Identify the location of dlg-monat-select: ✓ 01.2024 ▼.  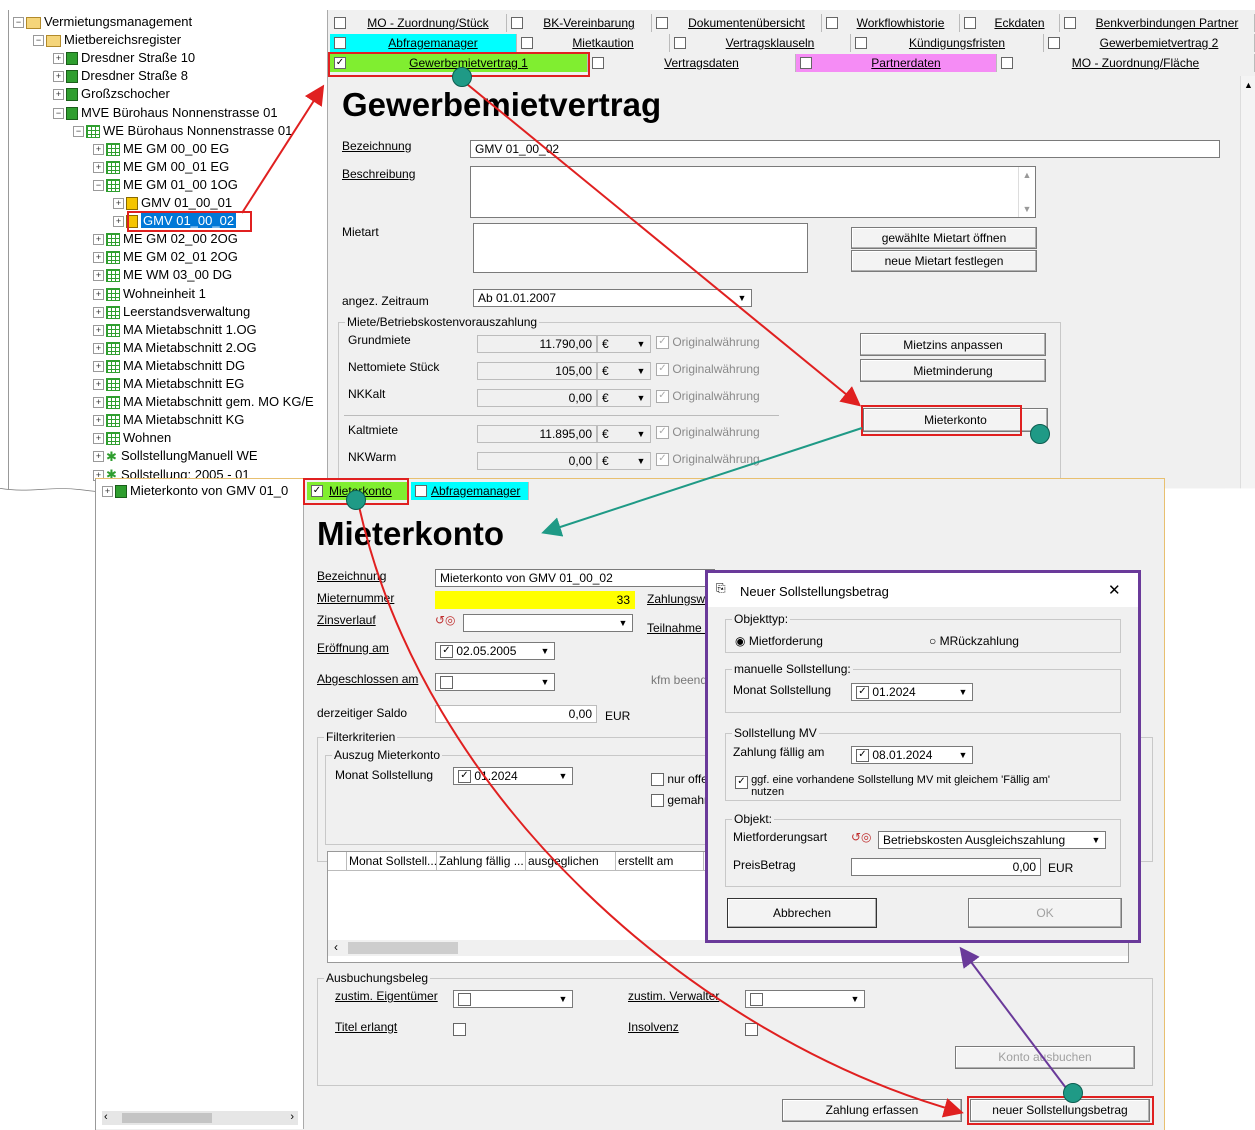
(912, 692).